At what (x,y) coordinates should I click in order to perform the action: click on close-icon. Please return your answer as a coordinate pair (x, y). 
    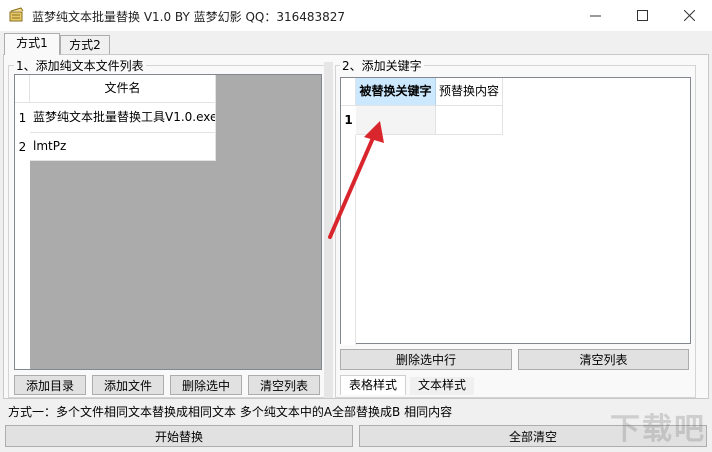
    Looking at the image, I should click on (689, 15).